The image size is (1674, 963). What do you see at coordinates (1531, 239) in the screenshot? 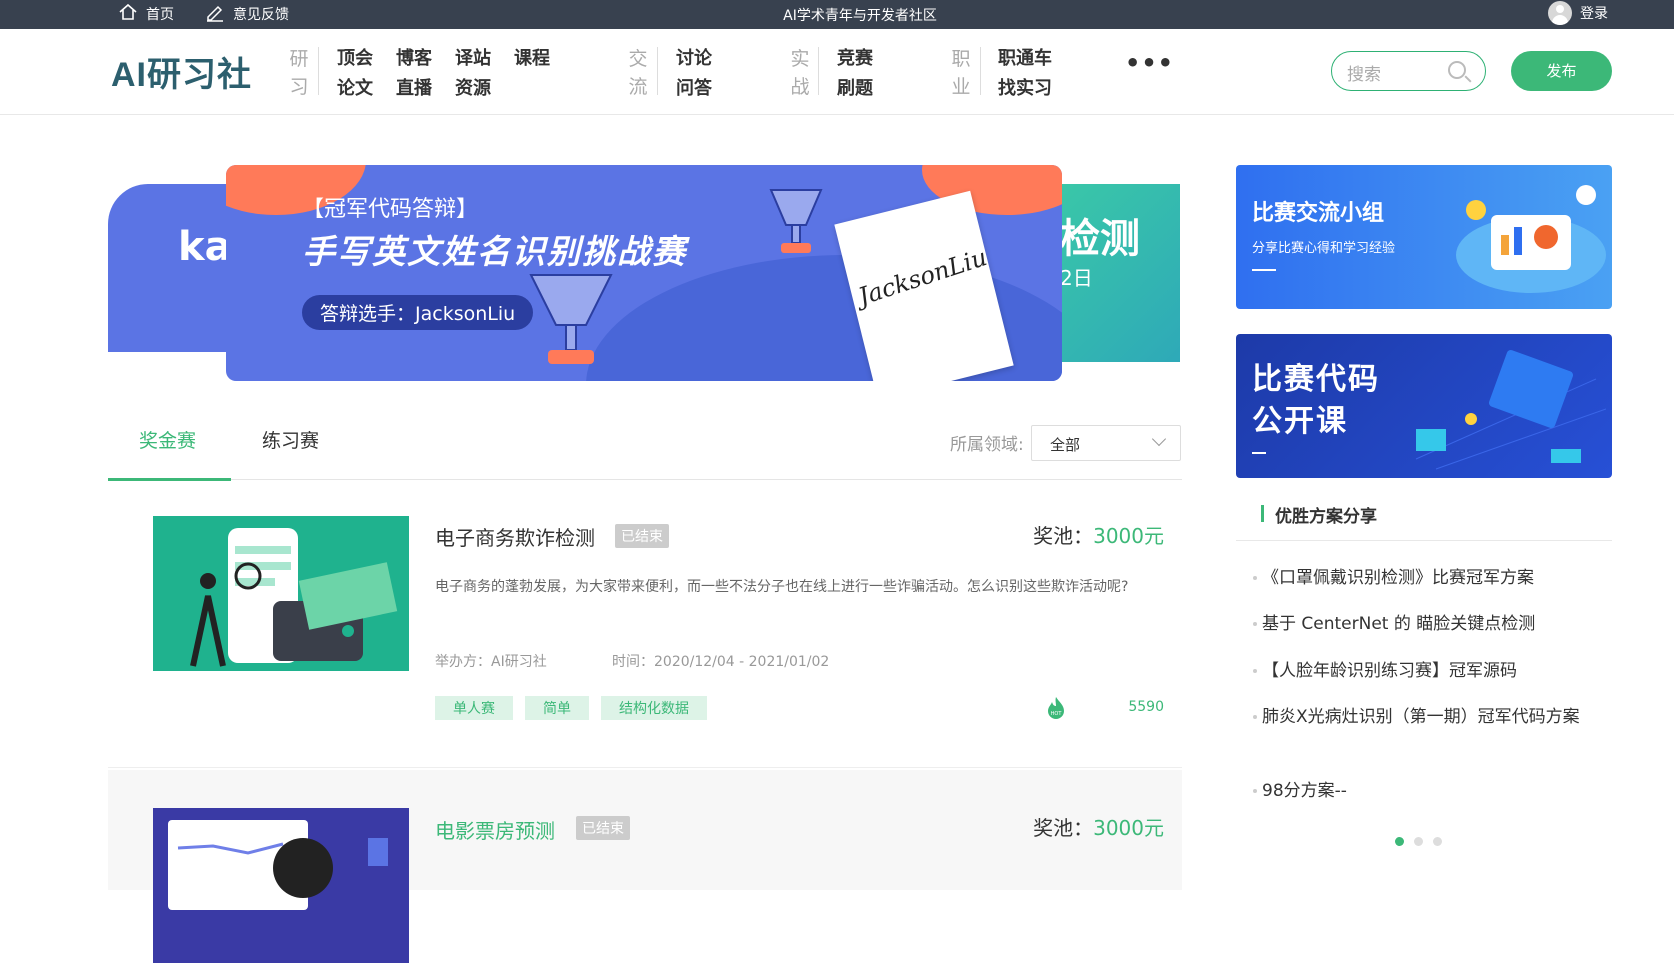
I see `community-illustration` at bounding box center [1531, 239].